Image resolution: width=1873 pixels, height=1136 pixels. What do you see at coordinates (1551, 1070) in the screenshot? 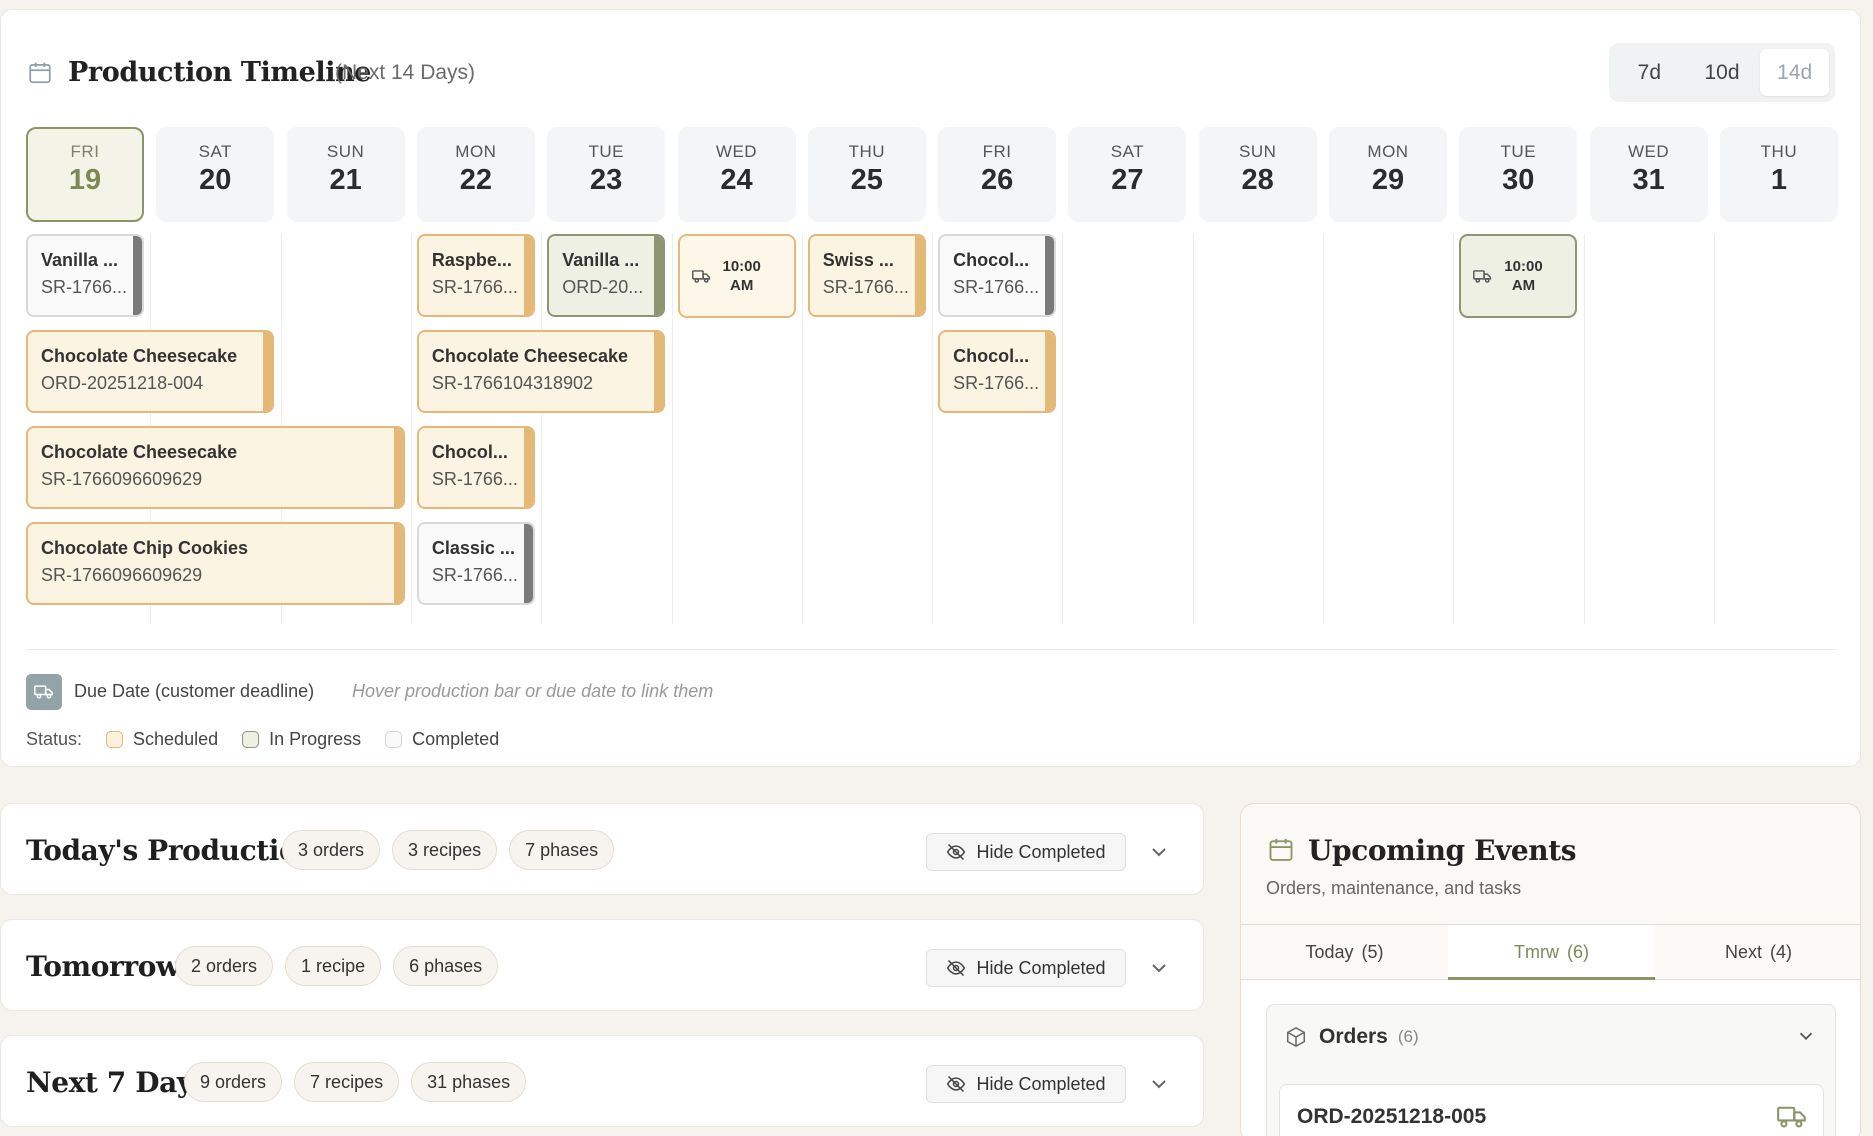
I see `orders-group: Orders (6) ORD-20251218-005` at bounding box center [1551, 1070].